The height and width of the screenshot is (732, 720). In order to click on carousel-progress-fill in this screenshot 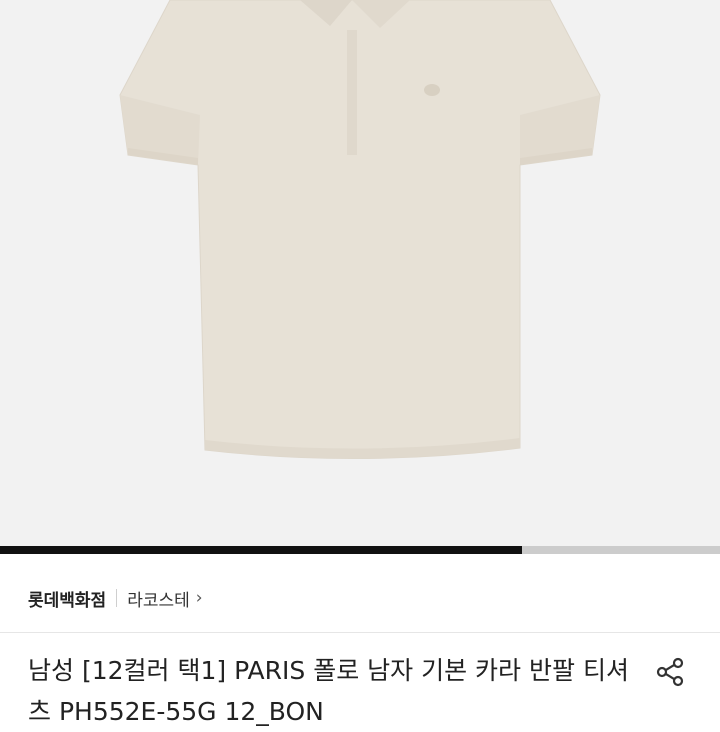, I will do `click(261, 550)`.